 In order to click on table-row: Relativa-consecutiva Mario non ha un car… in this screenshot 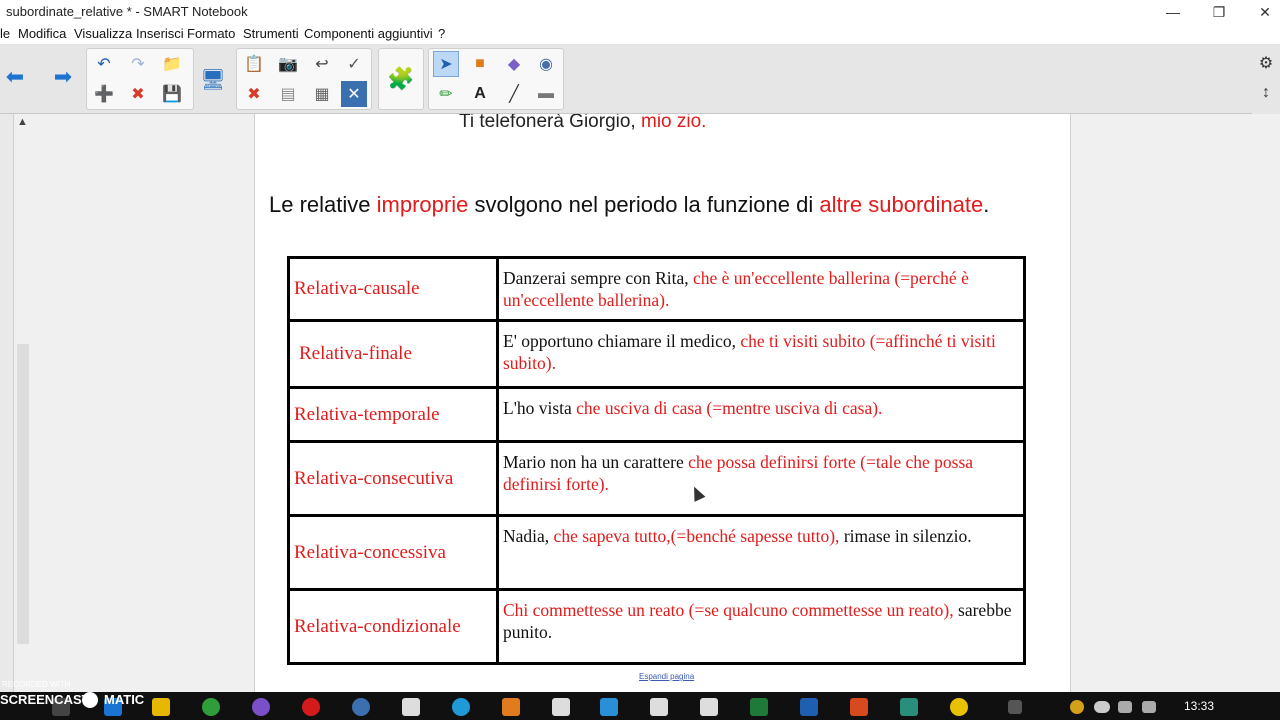, I will do `click(656, 478)`.